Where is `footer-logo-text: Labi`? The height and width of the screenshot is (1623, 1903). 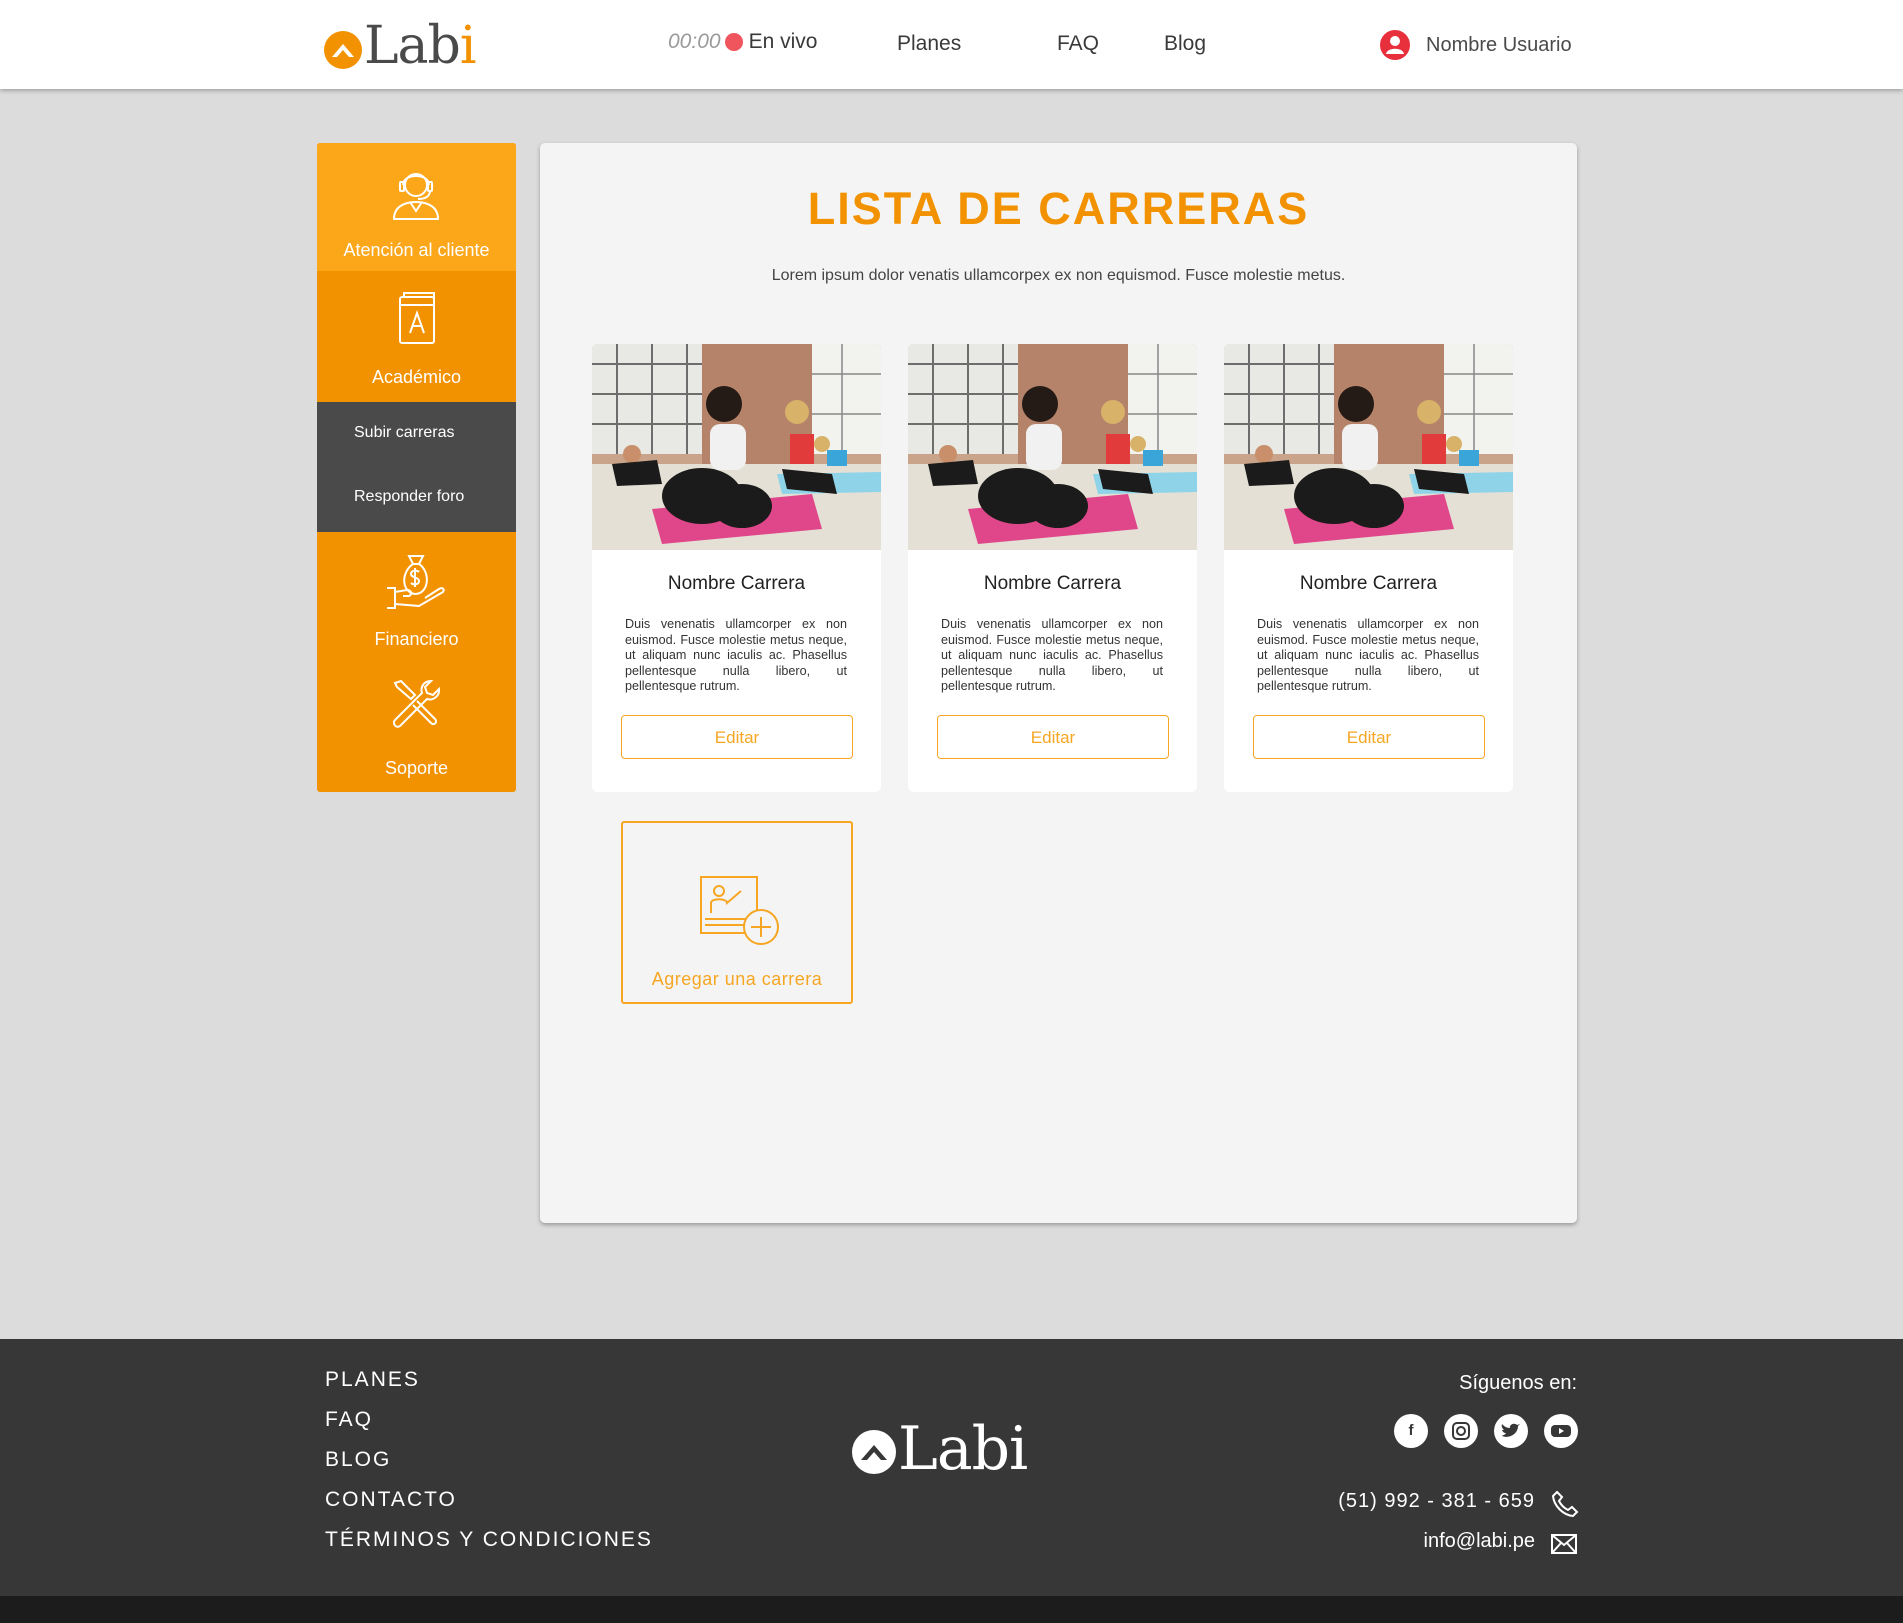
footer-logo-text: Labi is located at coordinates (963, 1449).